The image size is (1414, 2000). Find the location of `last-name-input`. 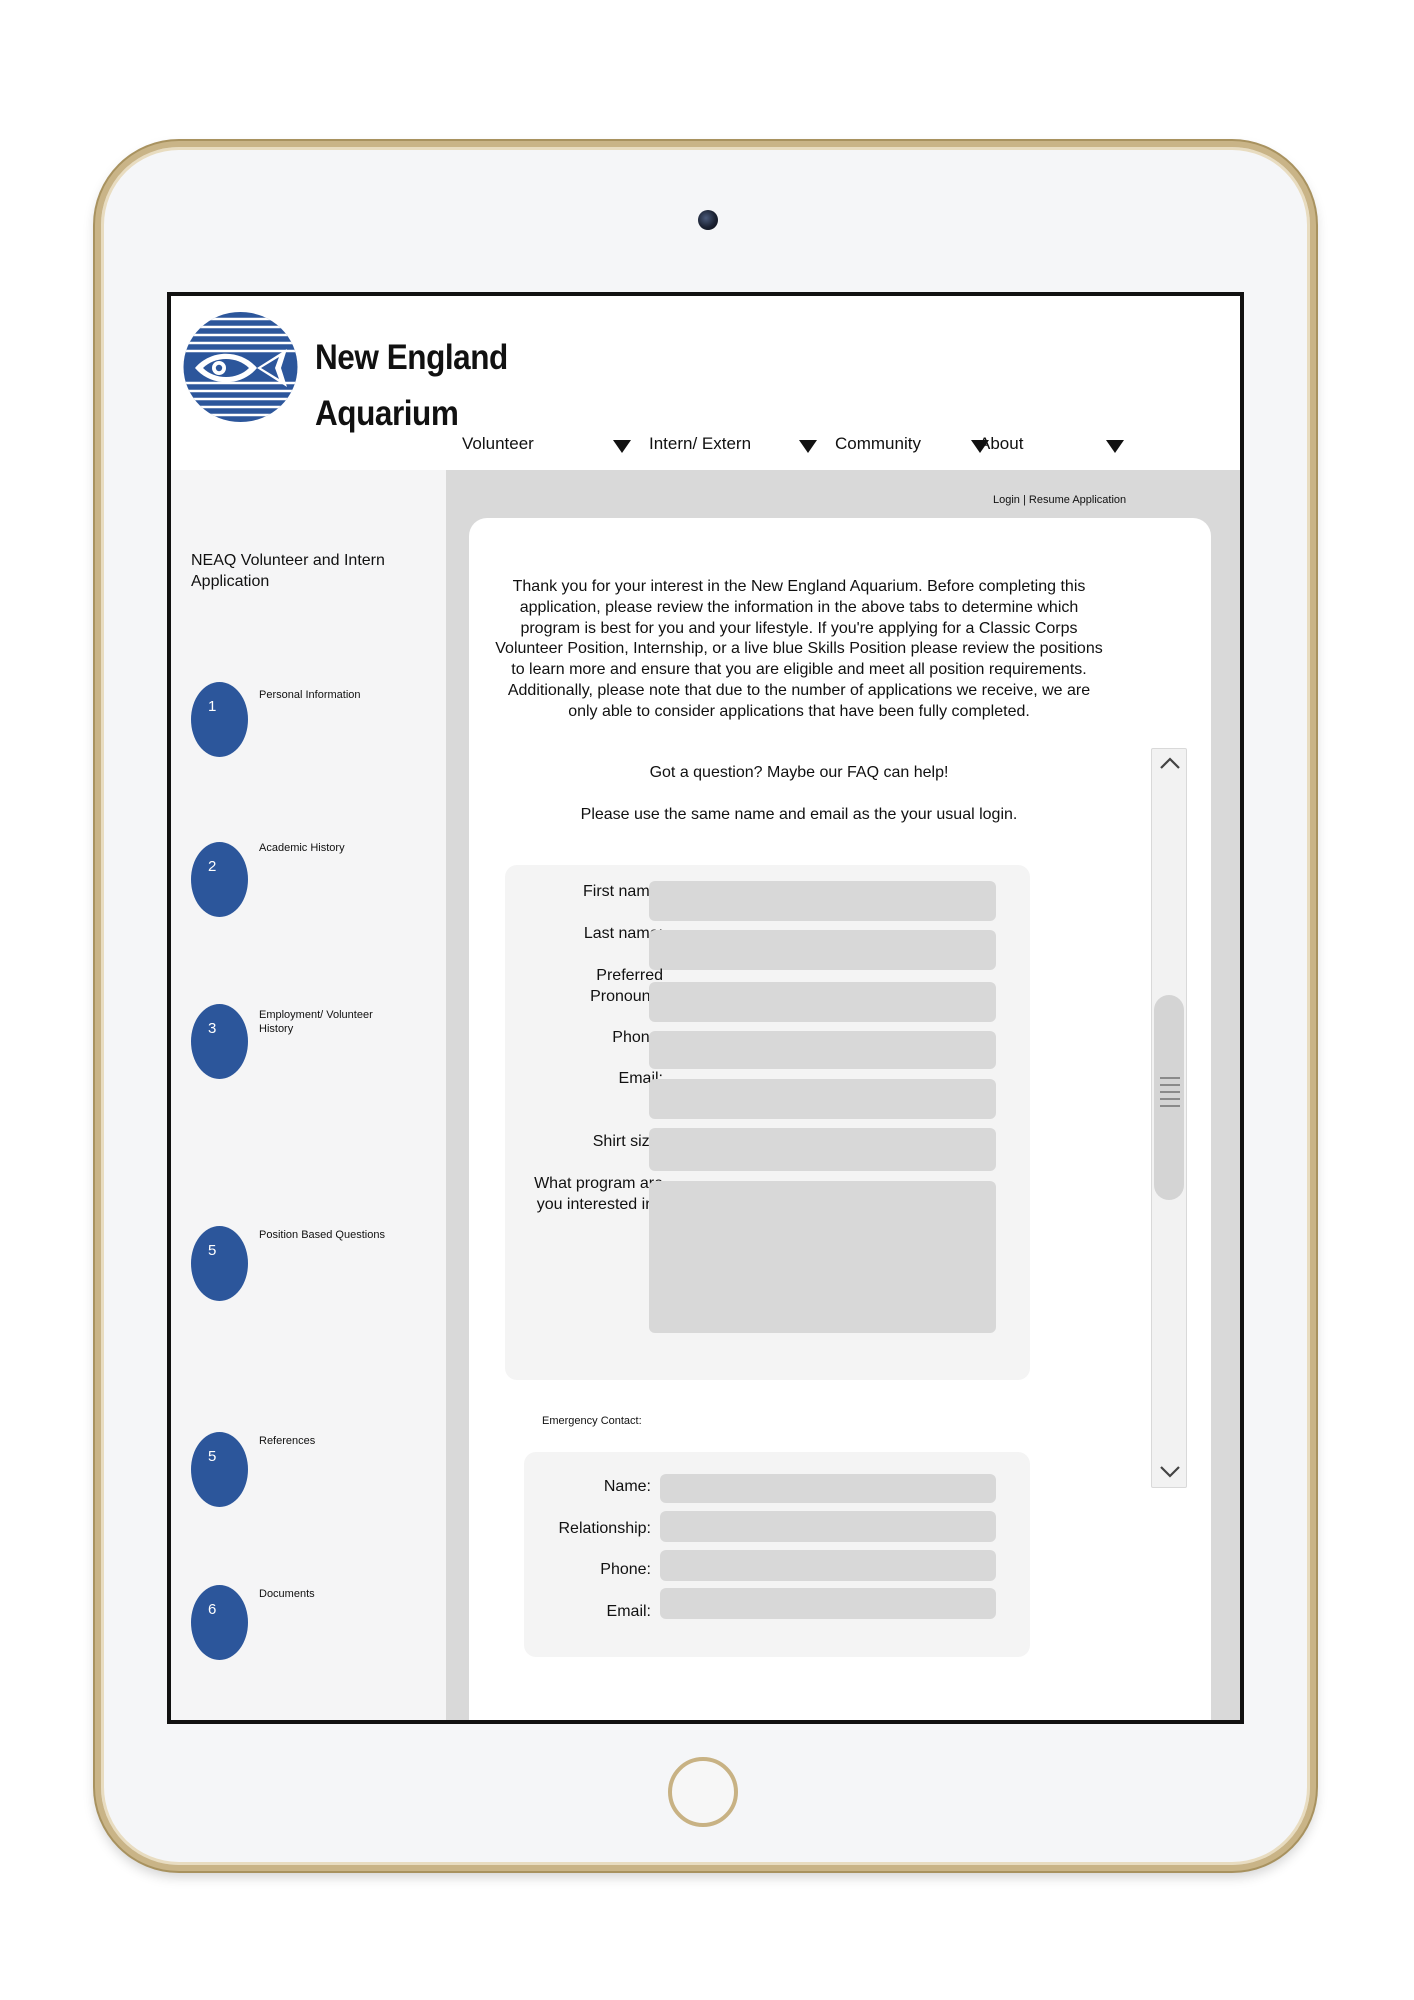

last-name-input is located at coordinates (822, 950).